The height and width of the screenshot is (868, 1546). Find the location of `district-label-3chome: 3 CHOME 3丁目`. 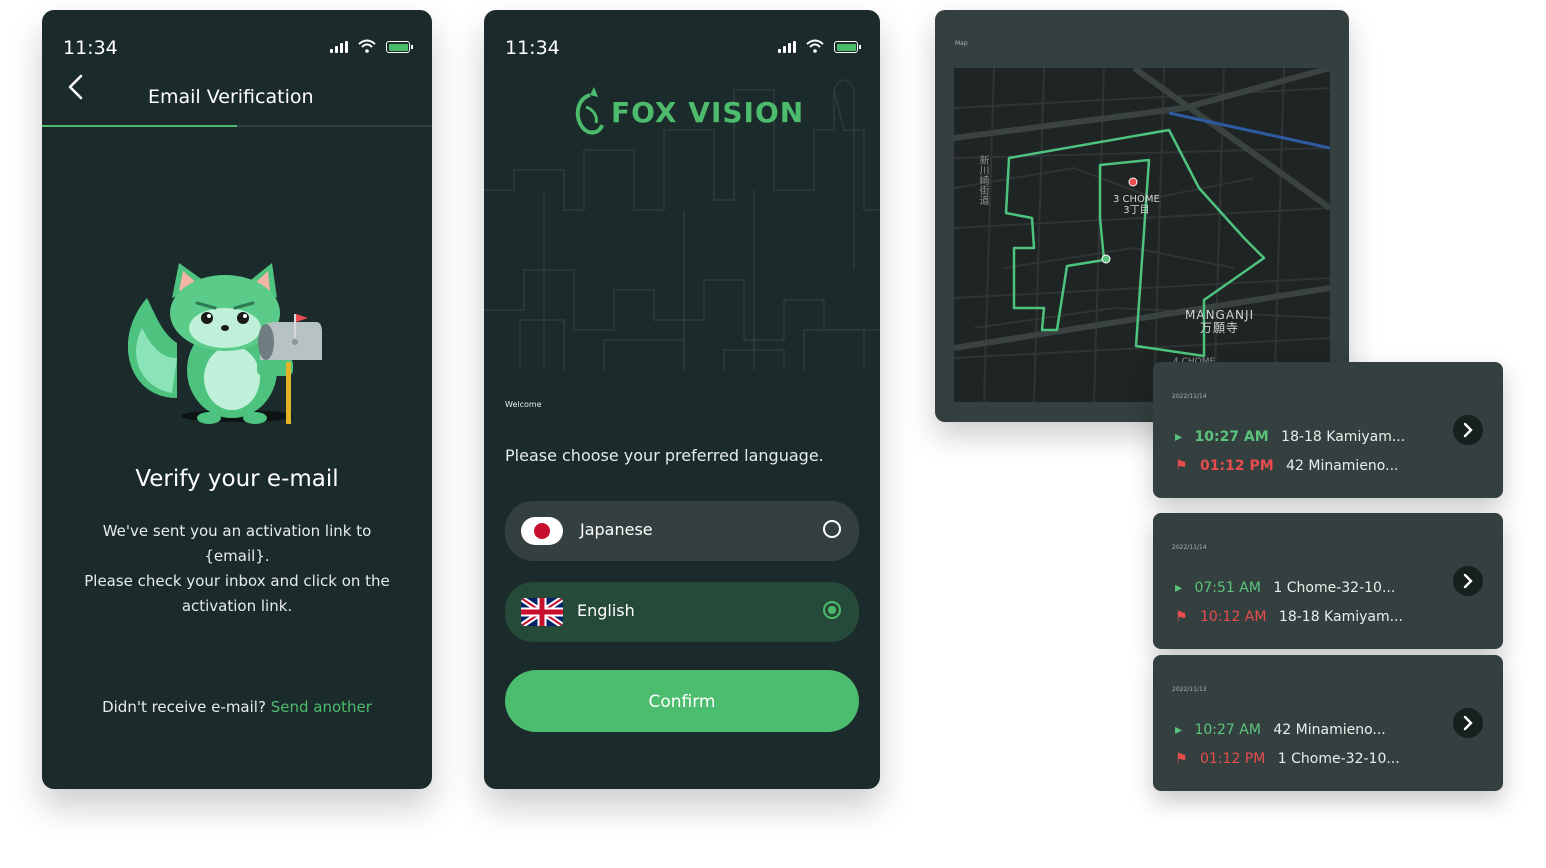

district-label-3chome: 3 CHOME 3丁目 is located at coordinates (1136, 205).